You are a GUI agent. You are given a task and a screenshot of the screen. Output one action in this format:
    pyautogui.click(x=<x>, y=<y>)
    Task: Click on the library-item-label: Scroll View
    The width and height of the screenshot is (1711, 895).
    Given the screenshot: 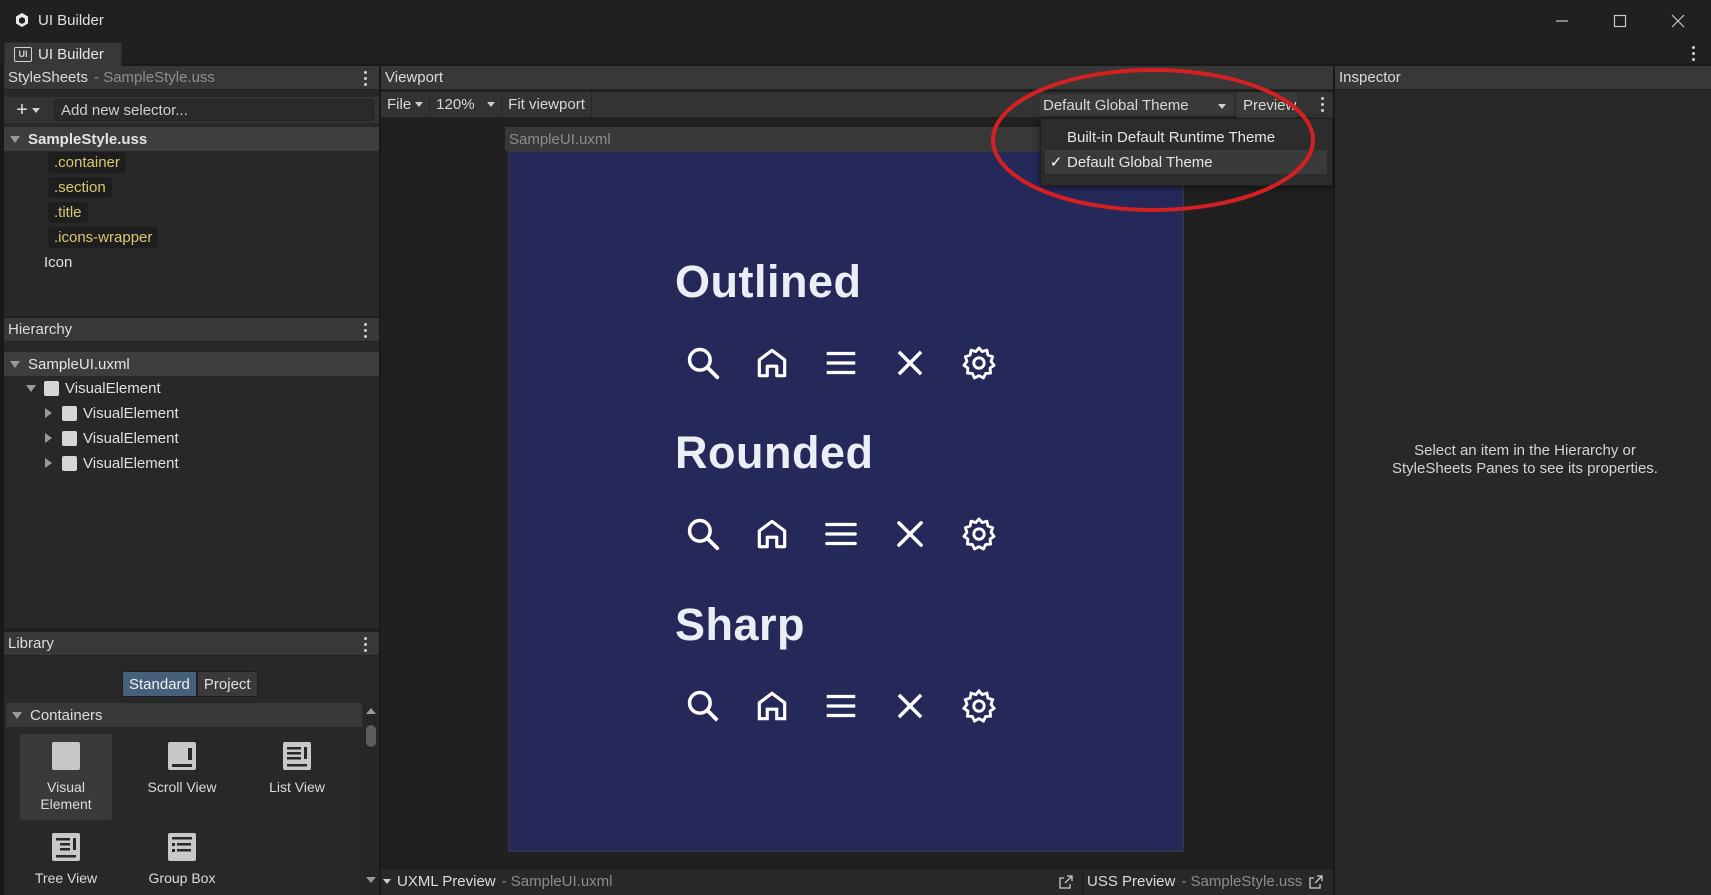 What is the action you would take?
    pyautogui.click(x=182, y=787)
    